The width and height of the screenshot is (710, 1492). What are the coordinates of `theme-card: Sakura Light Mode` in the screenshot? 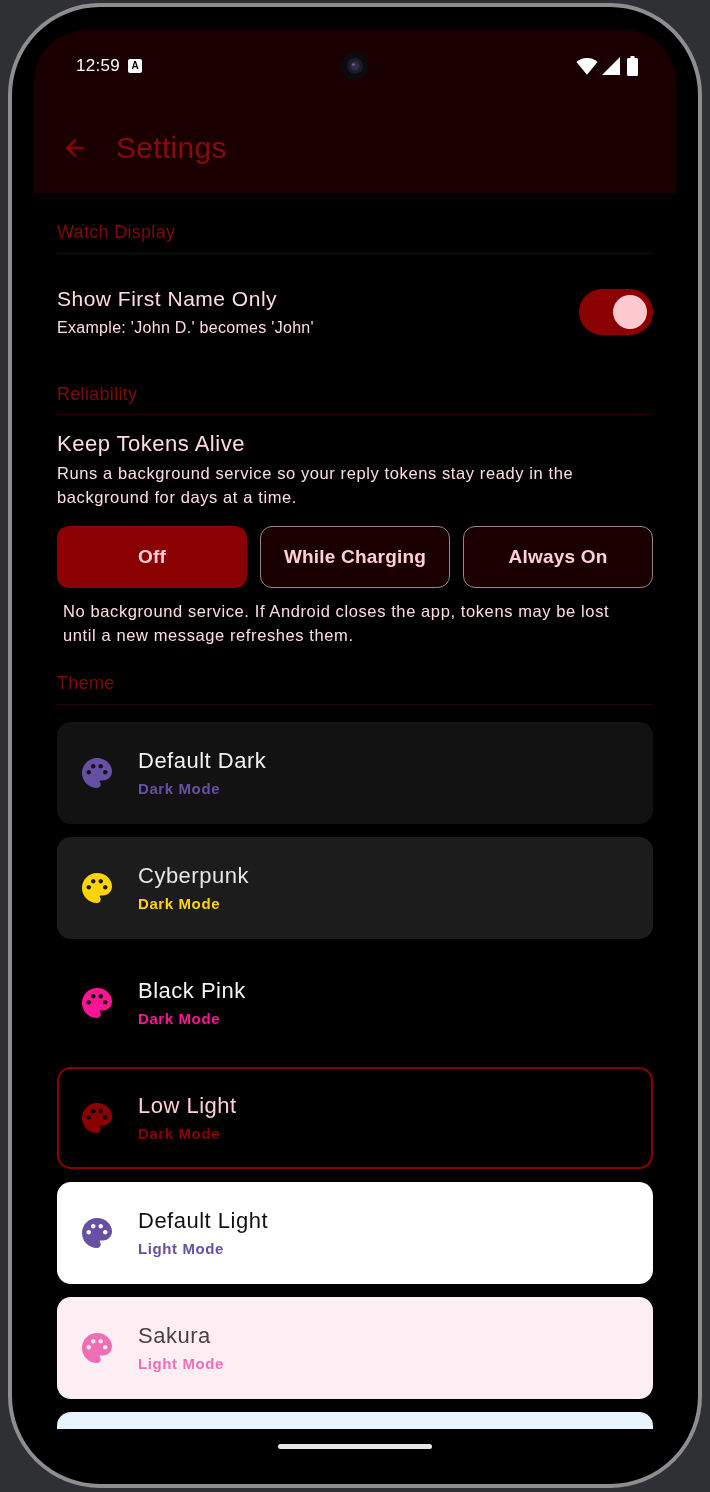 It's located at (355, 1348).